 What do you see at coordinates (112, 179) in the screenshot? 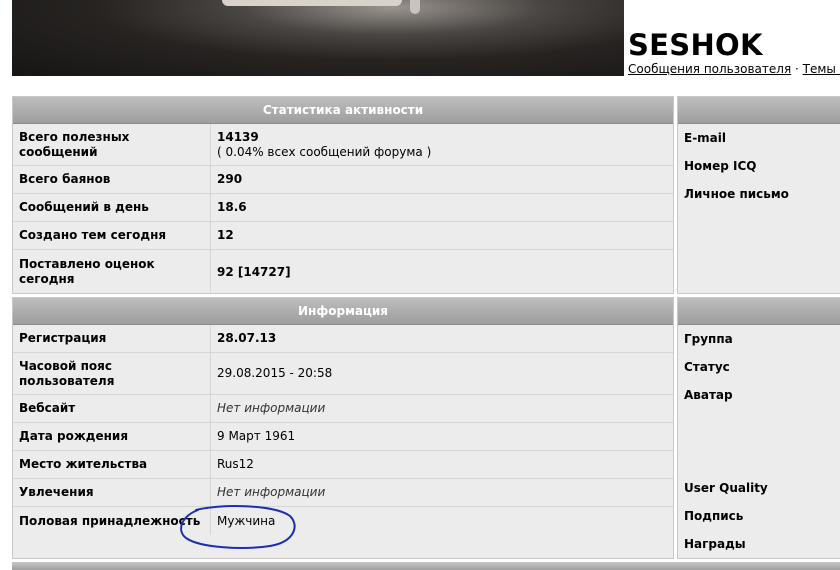
I see `stats-label: Всего баянов` at bounding box center [112, 179].